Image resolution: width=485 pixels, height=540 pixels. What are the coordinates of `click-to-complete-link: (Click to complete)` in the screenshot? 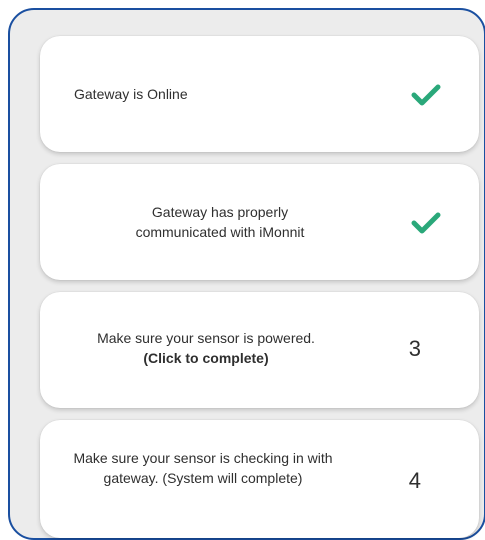 It's located at (206, 358).